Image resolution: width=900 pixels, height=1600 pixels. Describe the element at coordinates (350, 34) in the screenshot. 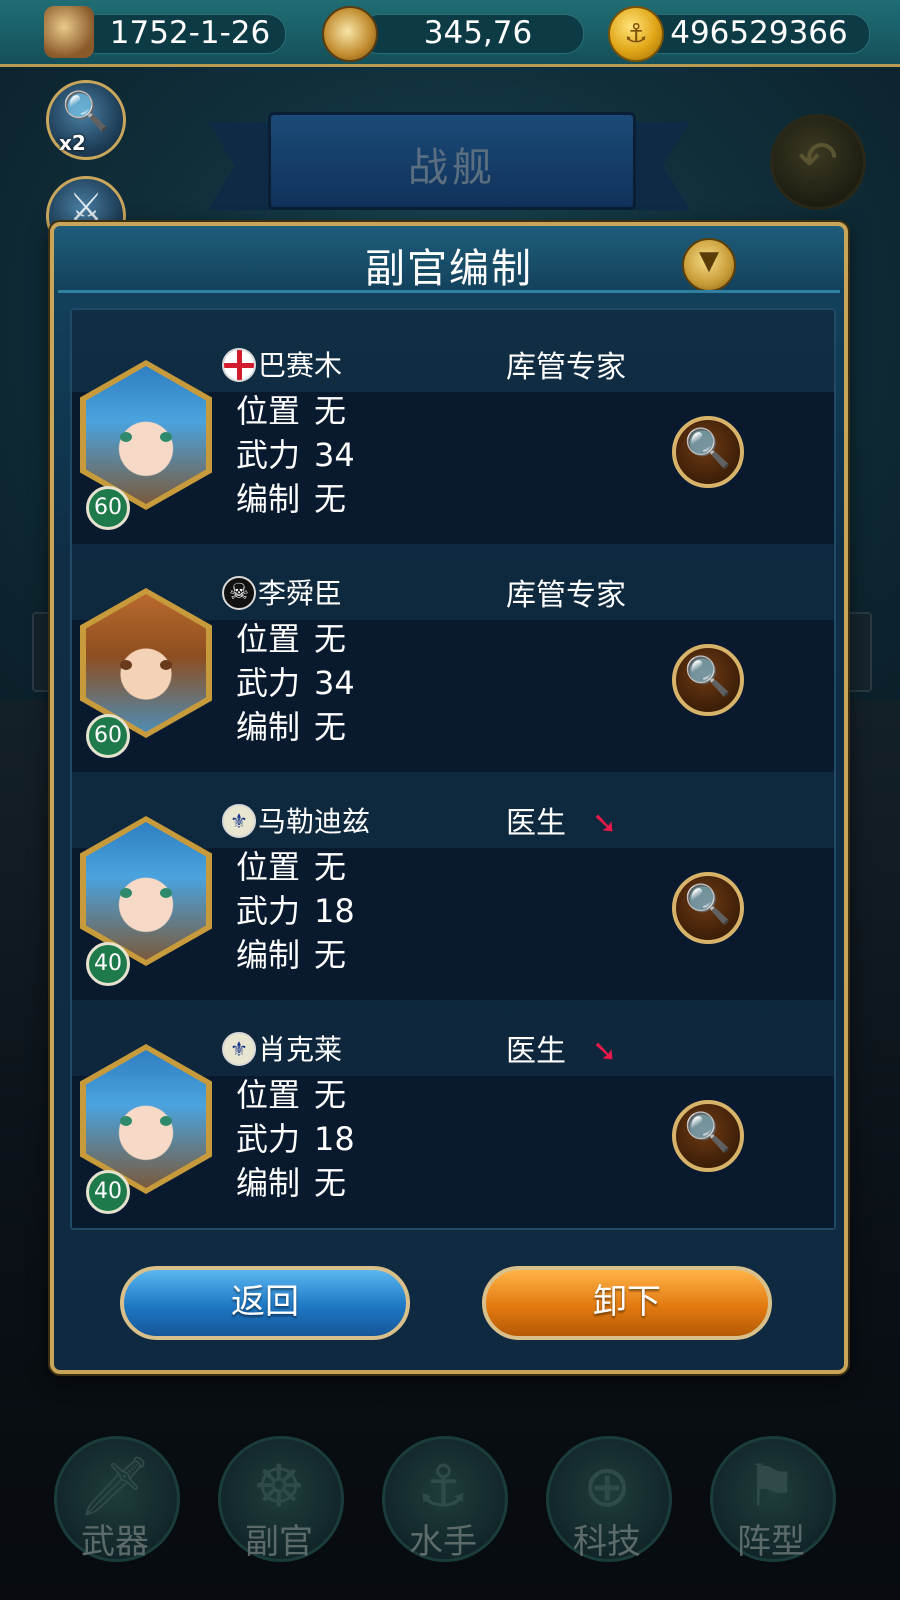

I see `compass-icon` at that location.